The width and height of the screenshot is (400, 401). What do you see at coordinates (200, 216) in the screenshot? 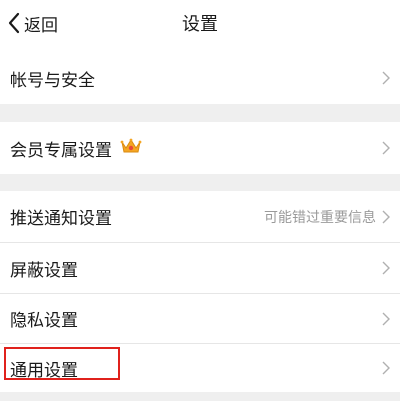
I see `settings-item-push-notifications: 推送通知设置 可能错过重要信息` at bounding box center [200, 216].